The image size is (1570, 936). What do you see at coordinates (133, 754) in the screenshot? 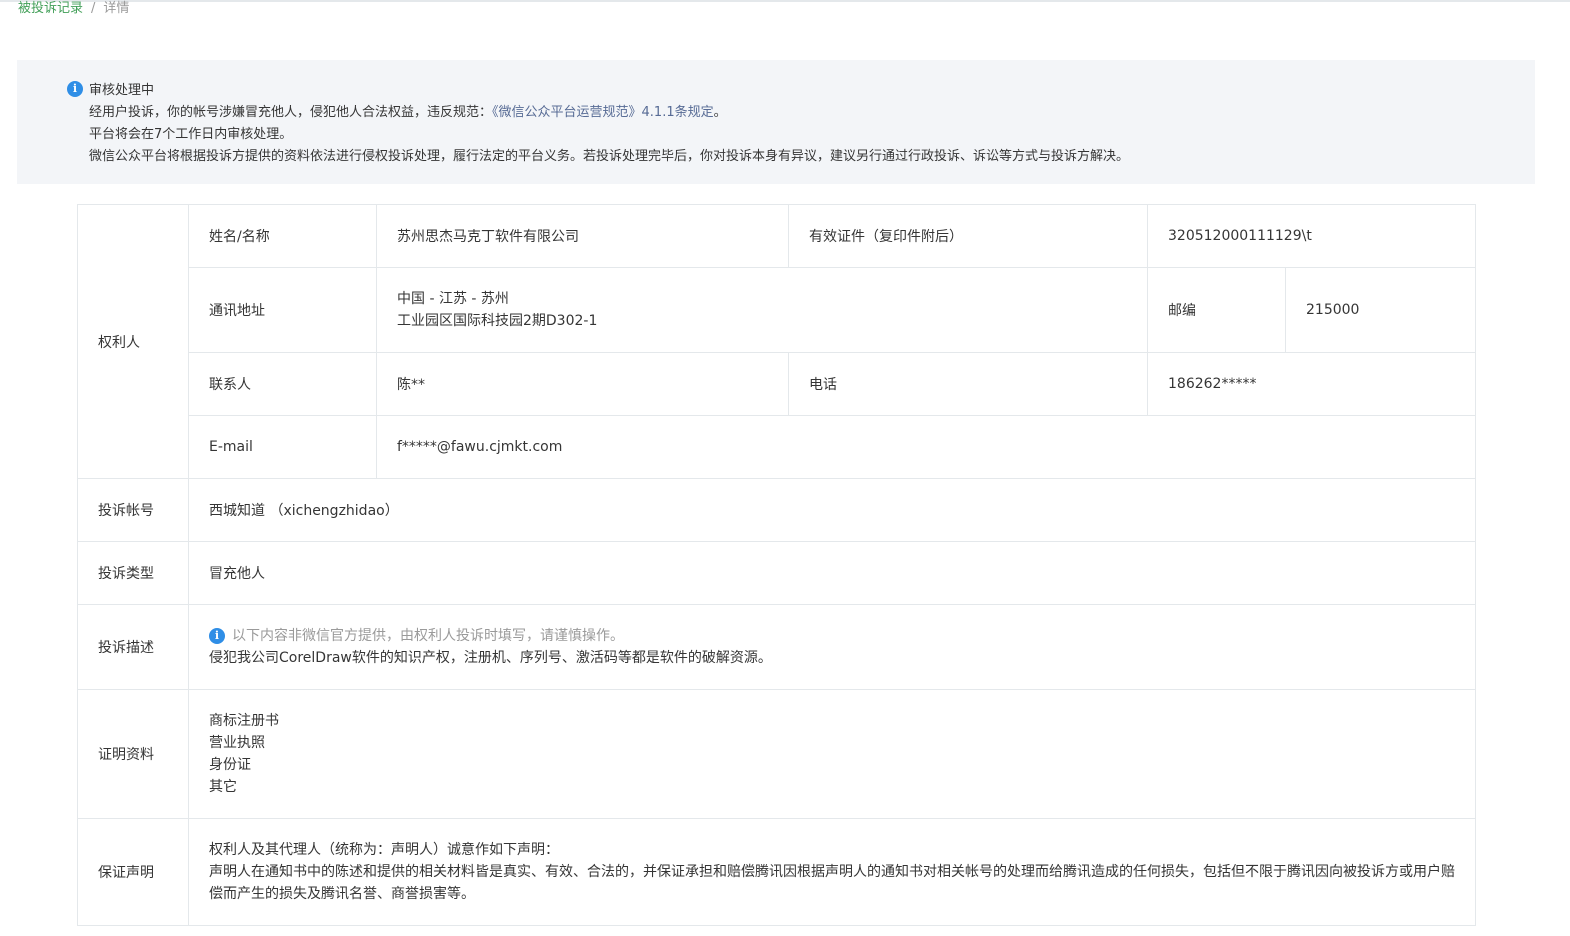
I see `evidence-label: 证明资料` at bounding box center [133, 754].